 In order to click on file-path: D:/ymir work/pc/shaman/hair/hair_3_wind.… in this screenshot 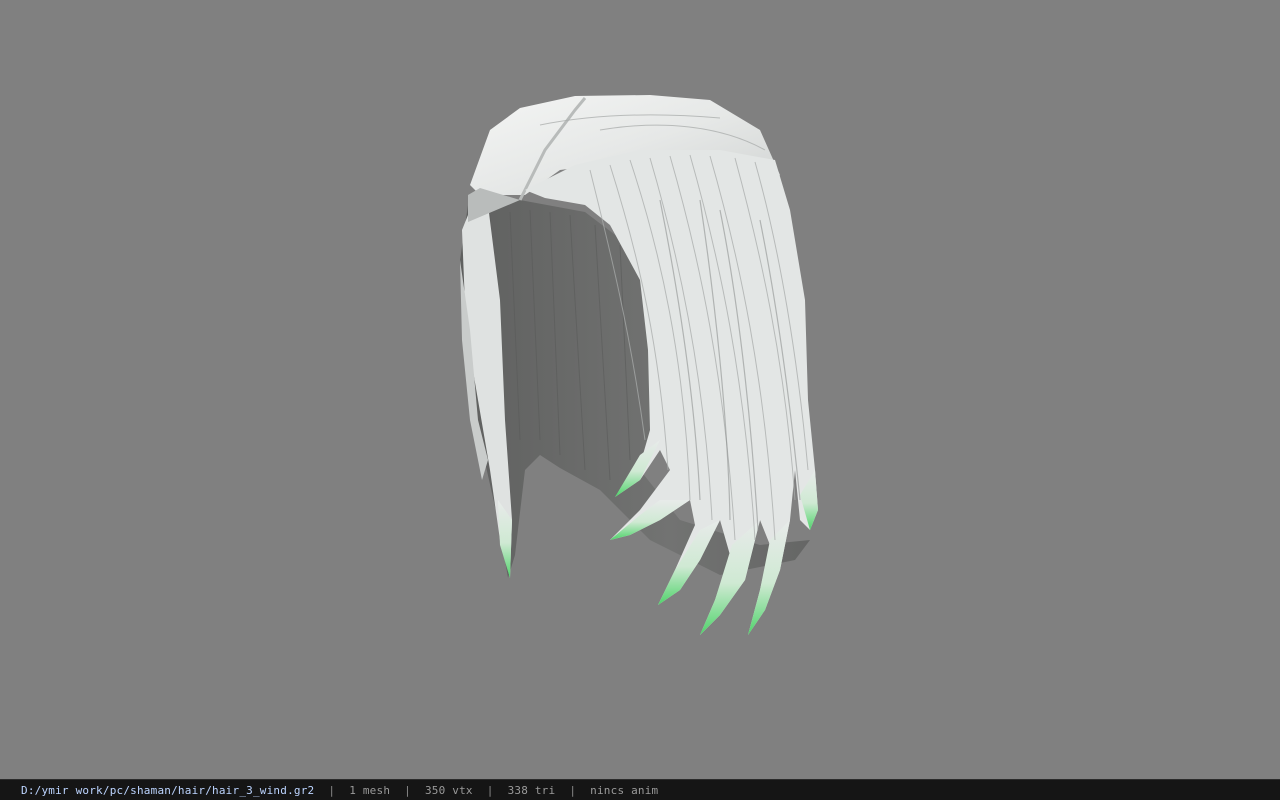, I will do `click(168, 790)`.